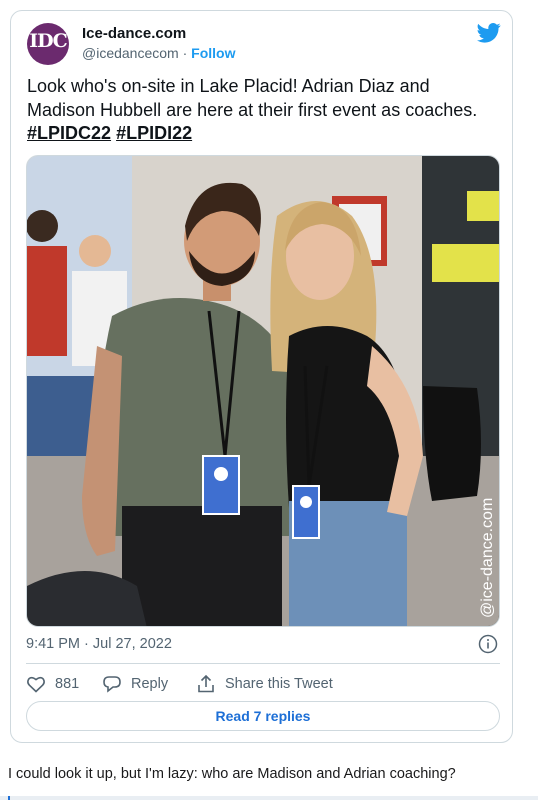  Describe the element at coordinates (150, 684) in the screenshot. I see `reply-label: Reply` at that location.